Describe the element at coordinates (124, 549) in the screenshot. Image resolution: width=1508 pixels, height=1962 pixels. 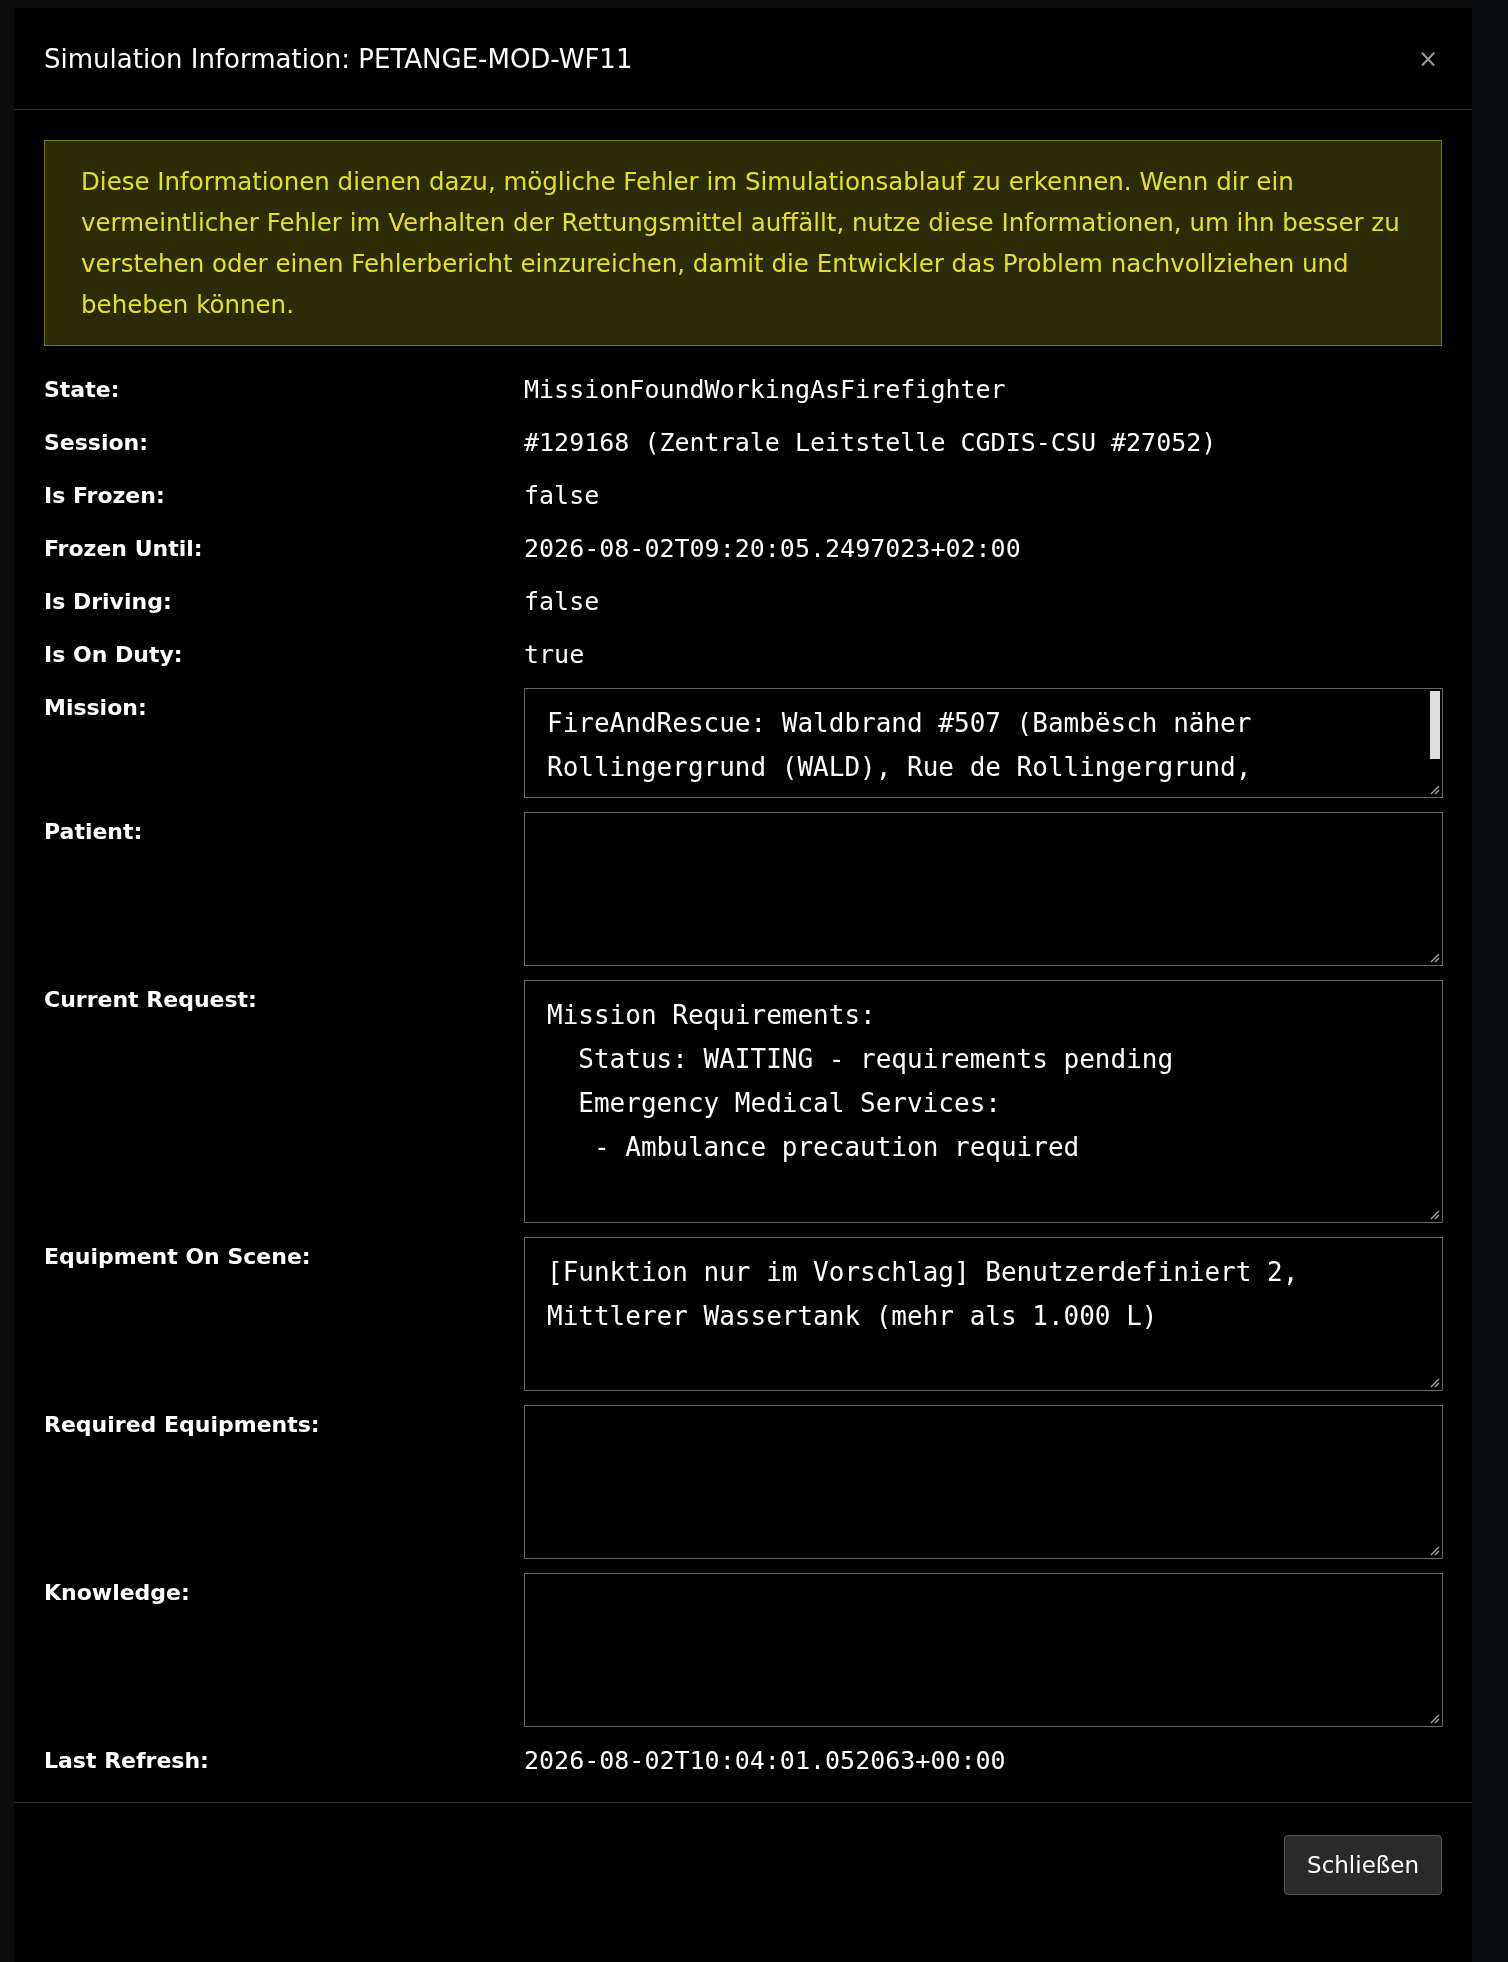
I see `field-label: Frozen Until:` at that location.